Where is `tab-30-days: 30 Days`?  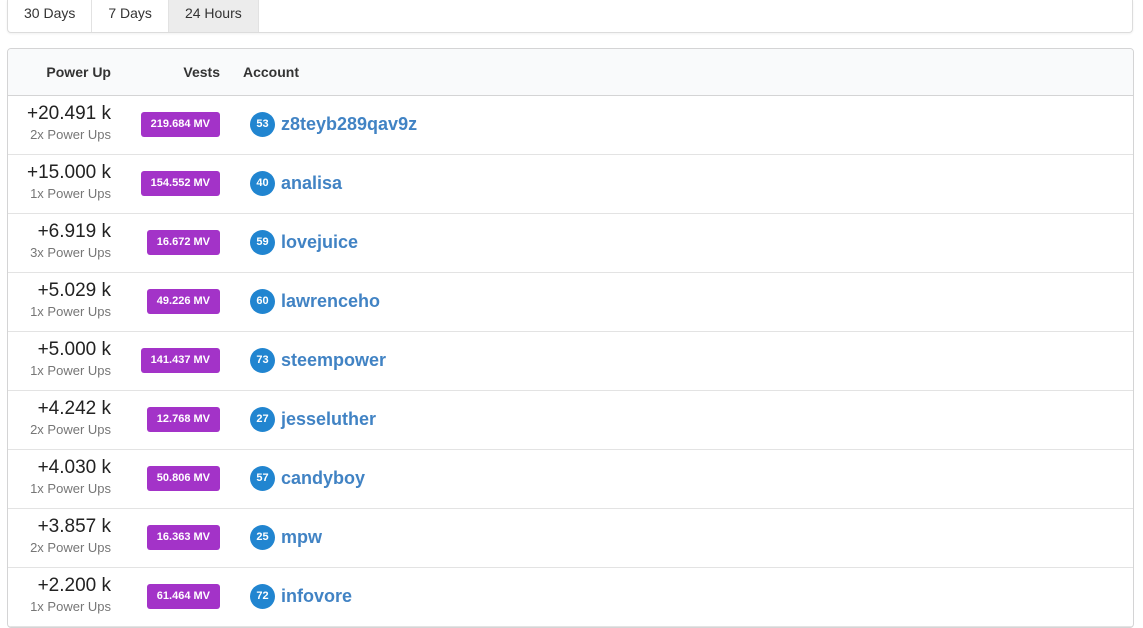
tab-30-days: 30 Days is located at coordinates (50, 16).